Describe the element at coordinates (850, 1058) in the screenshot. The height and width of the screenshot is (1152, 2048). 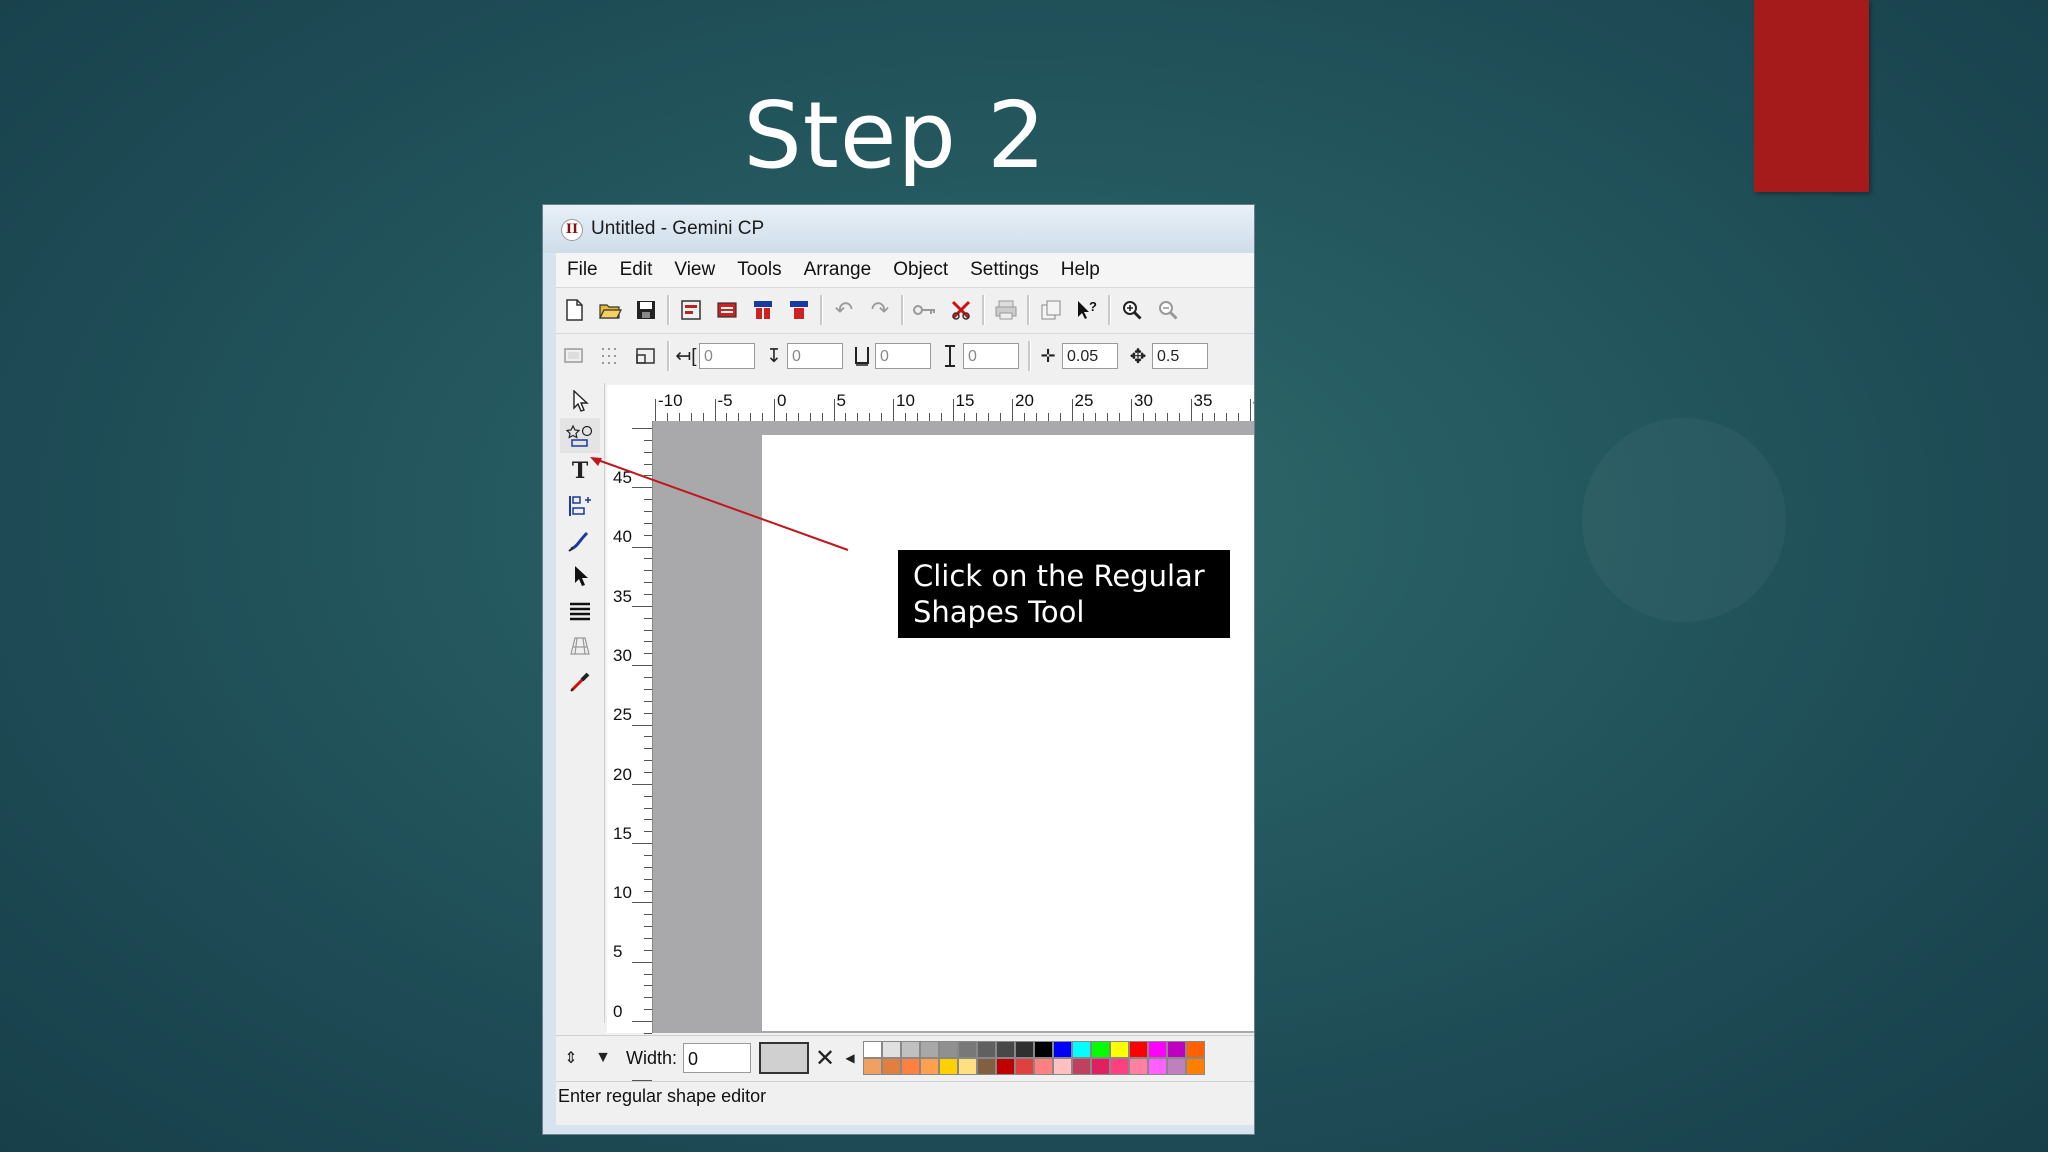
I see `palette-scroll-icon: ◀` at that location.